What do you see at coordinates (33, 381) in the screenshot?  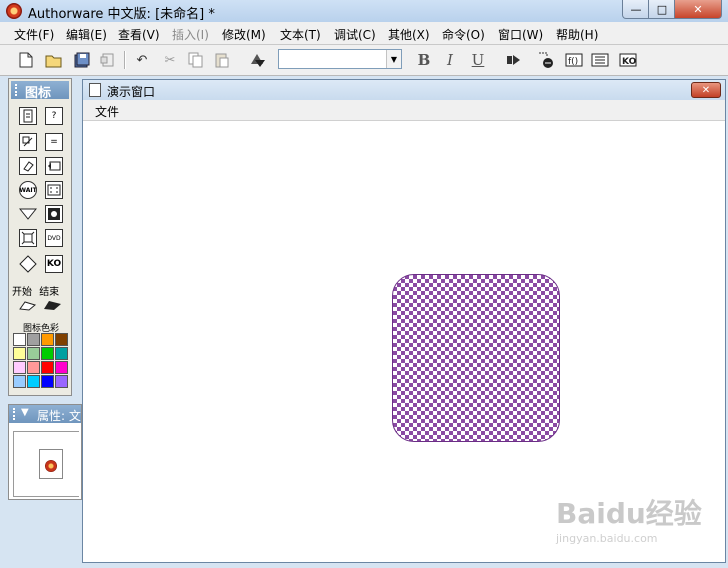 I see `color-swatch-cyan` at bounding box center [33, 381].